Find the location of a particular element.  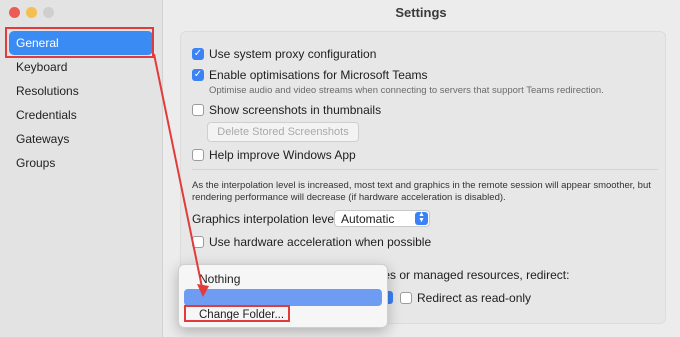

screenshots-checkbox is located at coordinates (198, 110).